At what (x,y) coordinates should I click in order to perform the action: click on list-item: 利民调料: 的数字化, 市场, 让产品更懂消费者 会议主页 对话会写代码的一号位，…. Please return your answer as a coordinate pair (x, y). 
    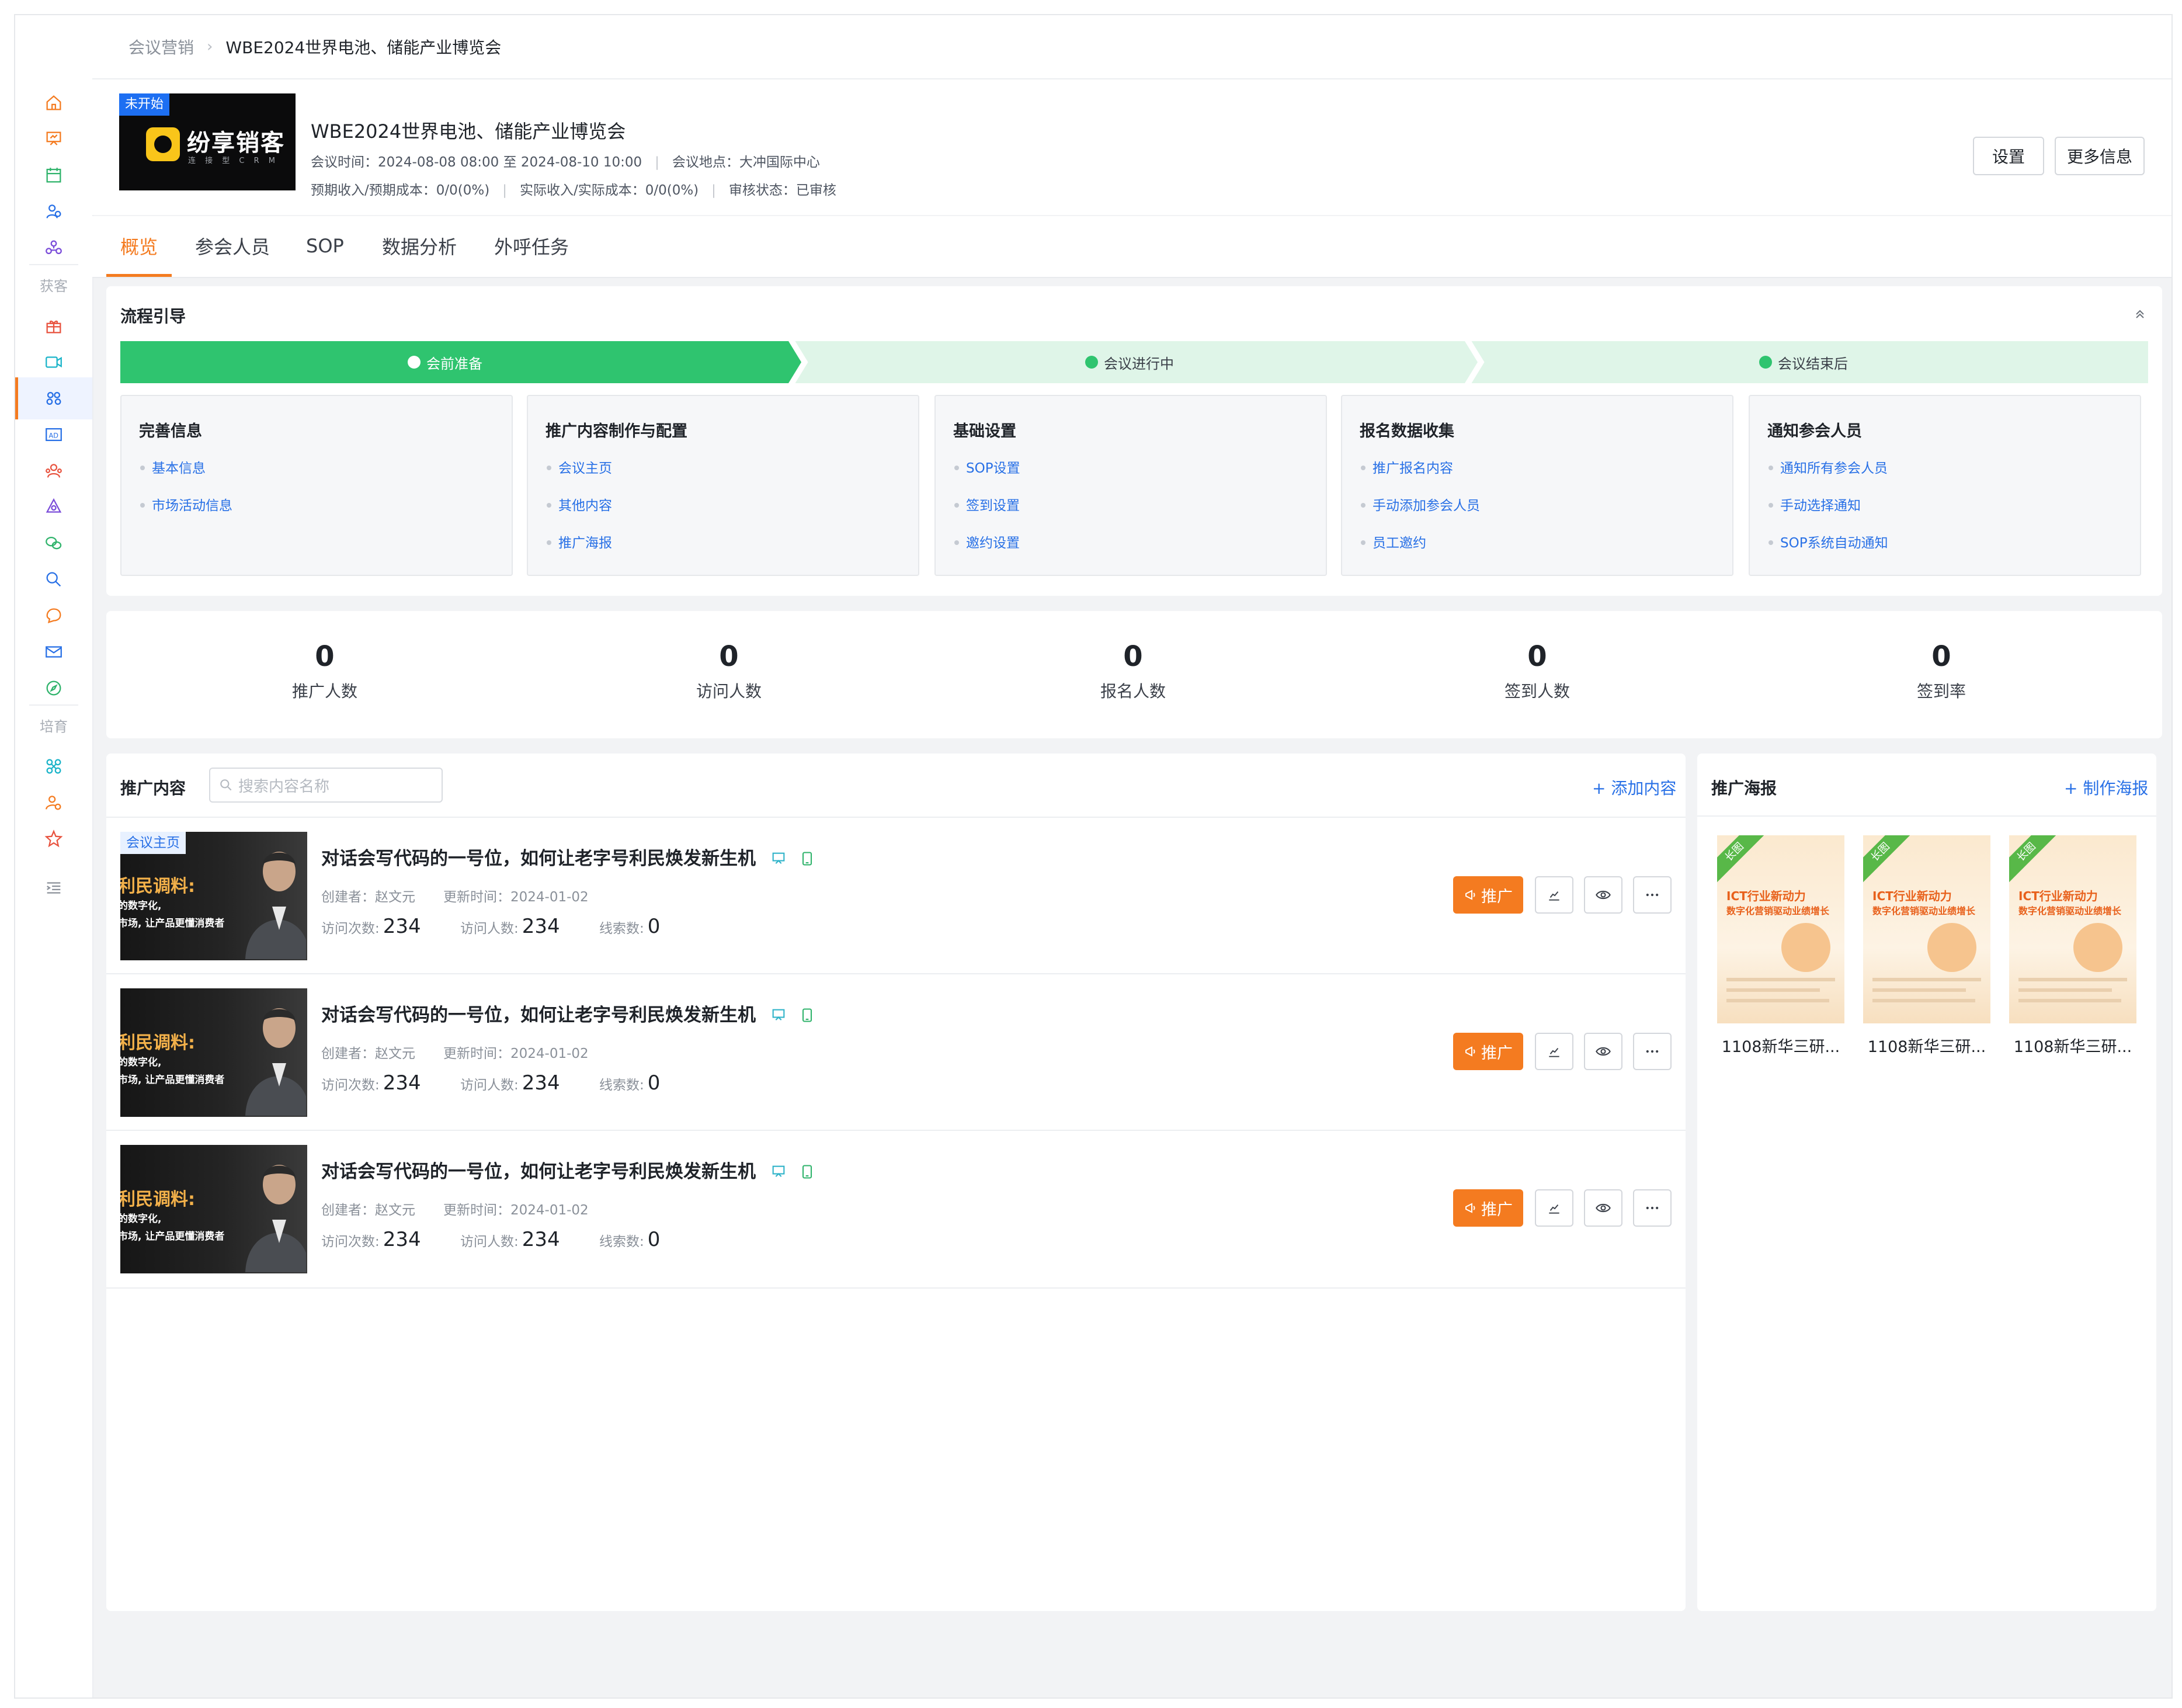
    Looking at the image, I should click on (896, 895).